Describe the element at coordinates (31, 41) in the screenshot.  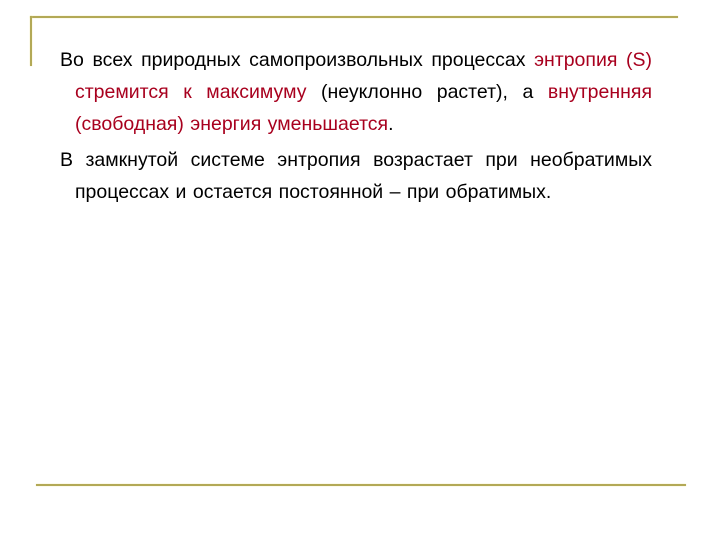
I see `left-decorative-line` at that location.